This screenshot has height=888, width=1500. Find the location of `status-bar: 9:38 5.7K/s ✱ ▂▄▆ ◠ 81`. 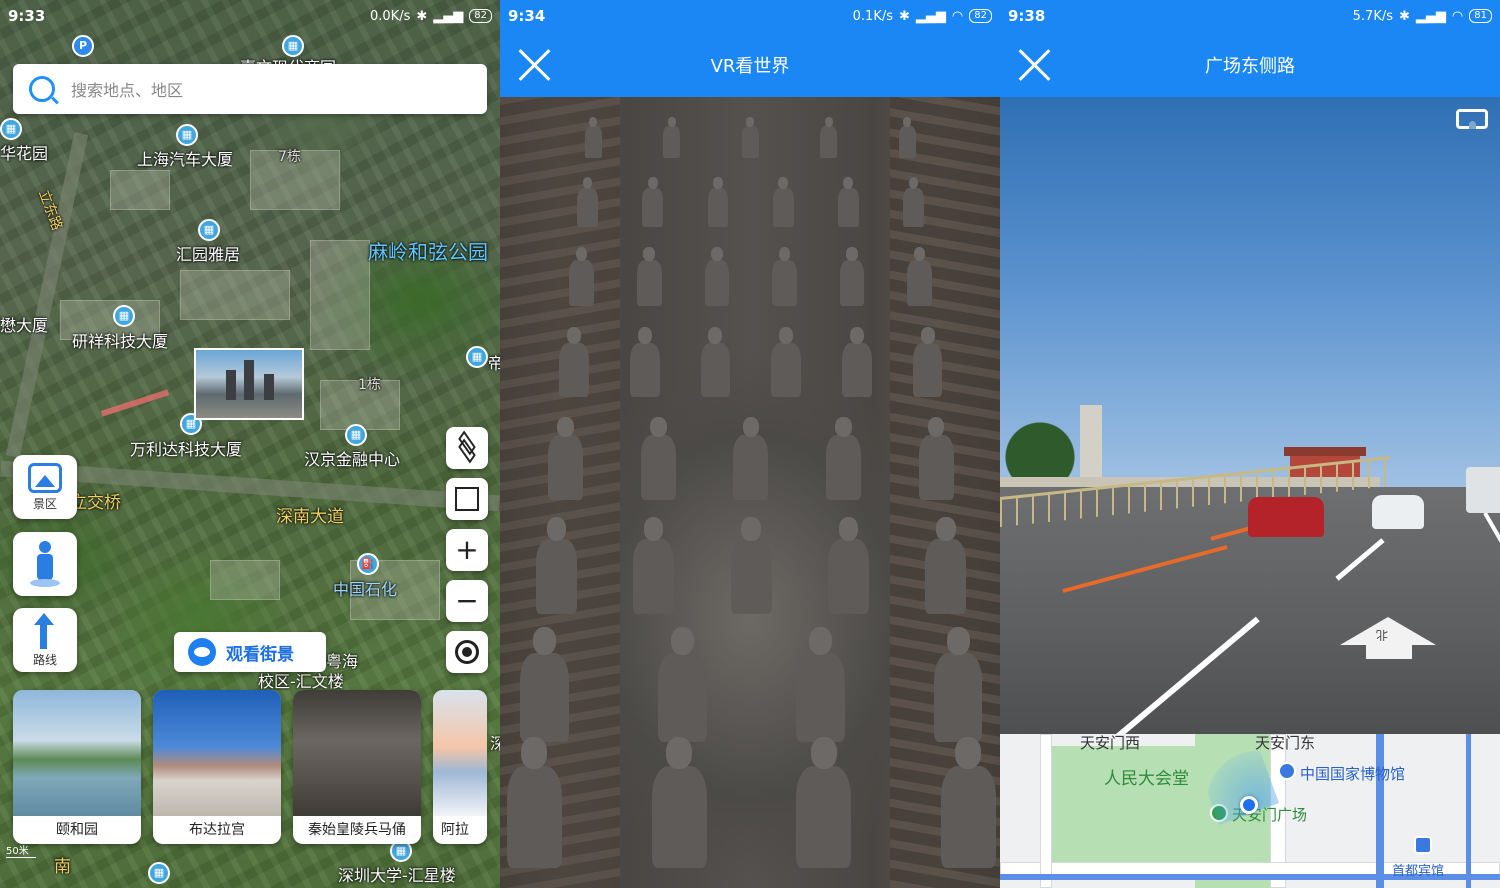

status-bar: 9:38 5.7K/s ✱ ▂▄▆ ◠ 81 is located at coordinates (1250, 16).